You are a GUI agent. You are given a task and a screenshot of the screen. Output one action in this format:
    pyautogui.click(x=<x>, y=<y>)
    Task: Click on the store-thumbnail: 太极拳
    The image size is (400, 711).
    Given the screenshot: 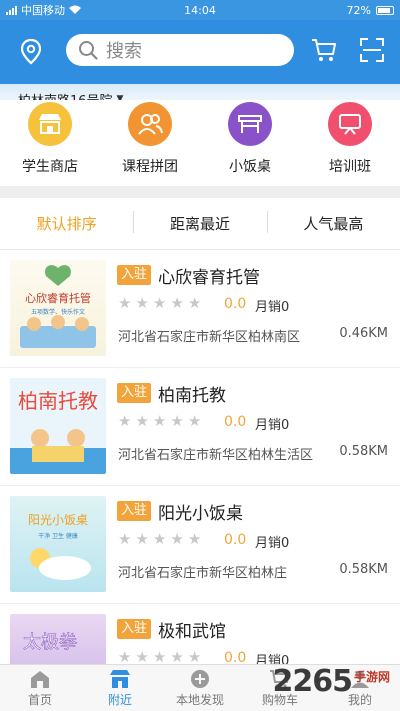 What is the action you would take?
    pyautogui.click(x=58, y=639)
    